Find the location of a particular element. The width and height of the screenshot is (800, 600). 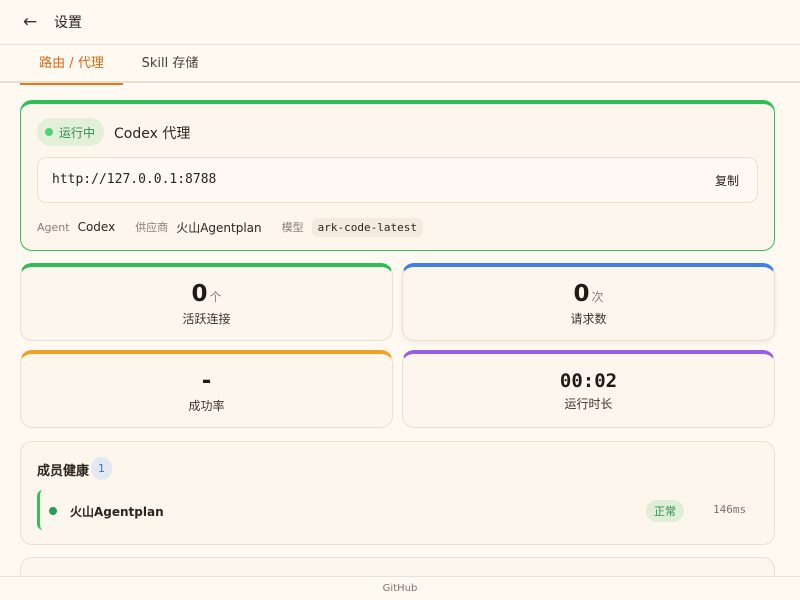

stat-requests: 0 次 请求数 is located at coordinates (588, 302).